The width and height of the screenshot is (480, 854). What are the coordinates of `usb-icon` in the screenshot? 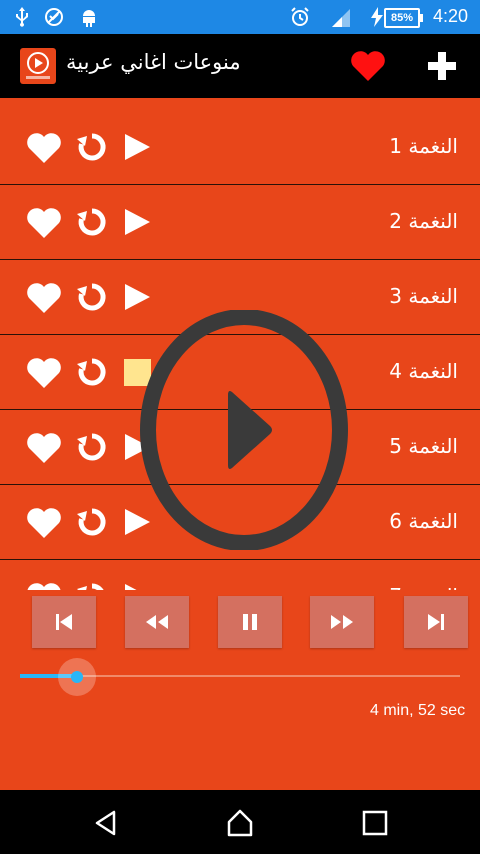 It's located at (22, 17).